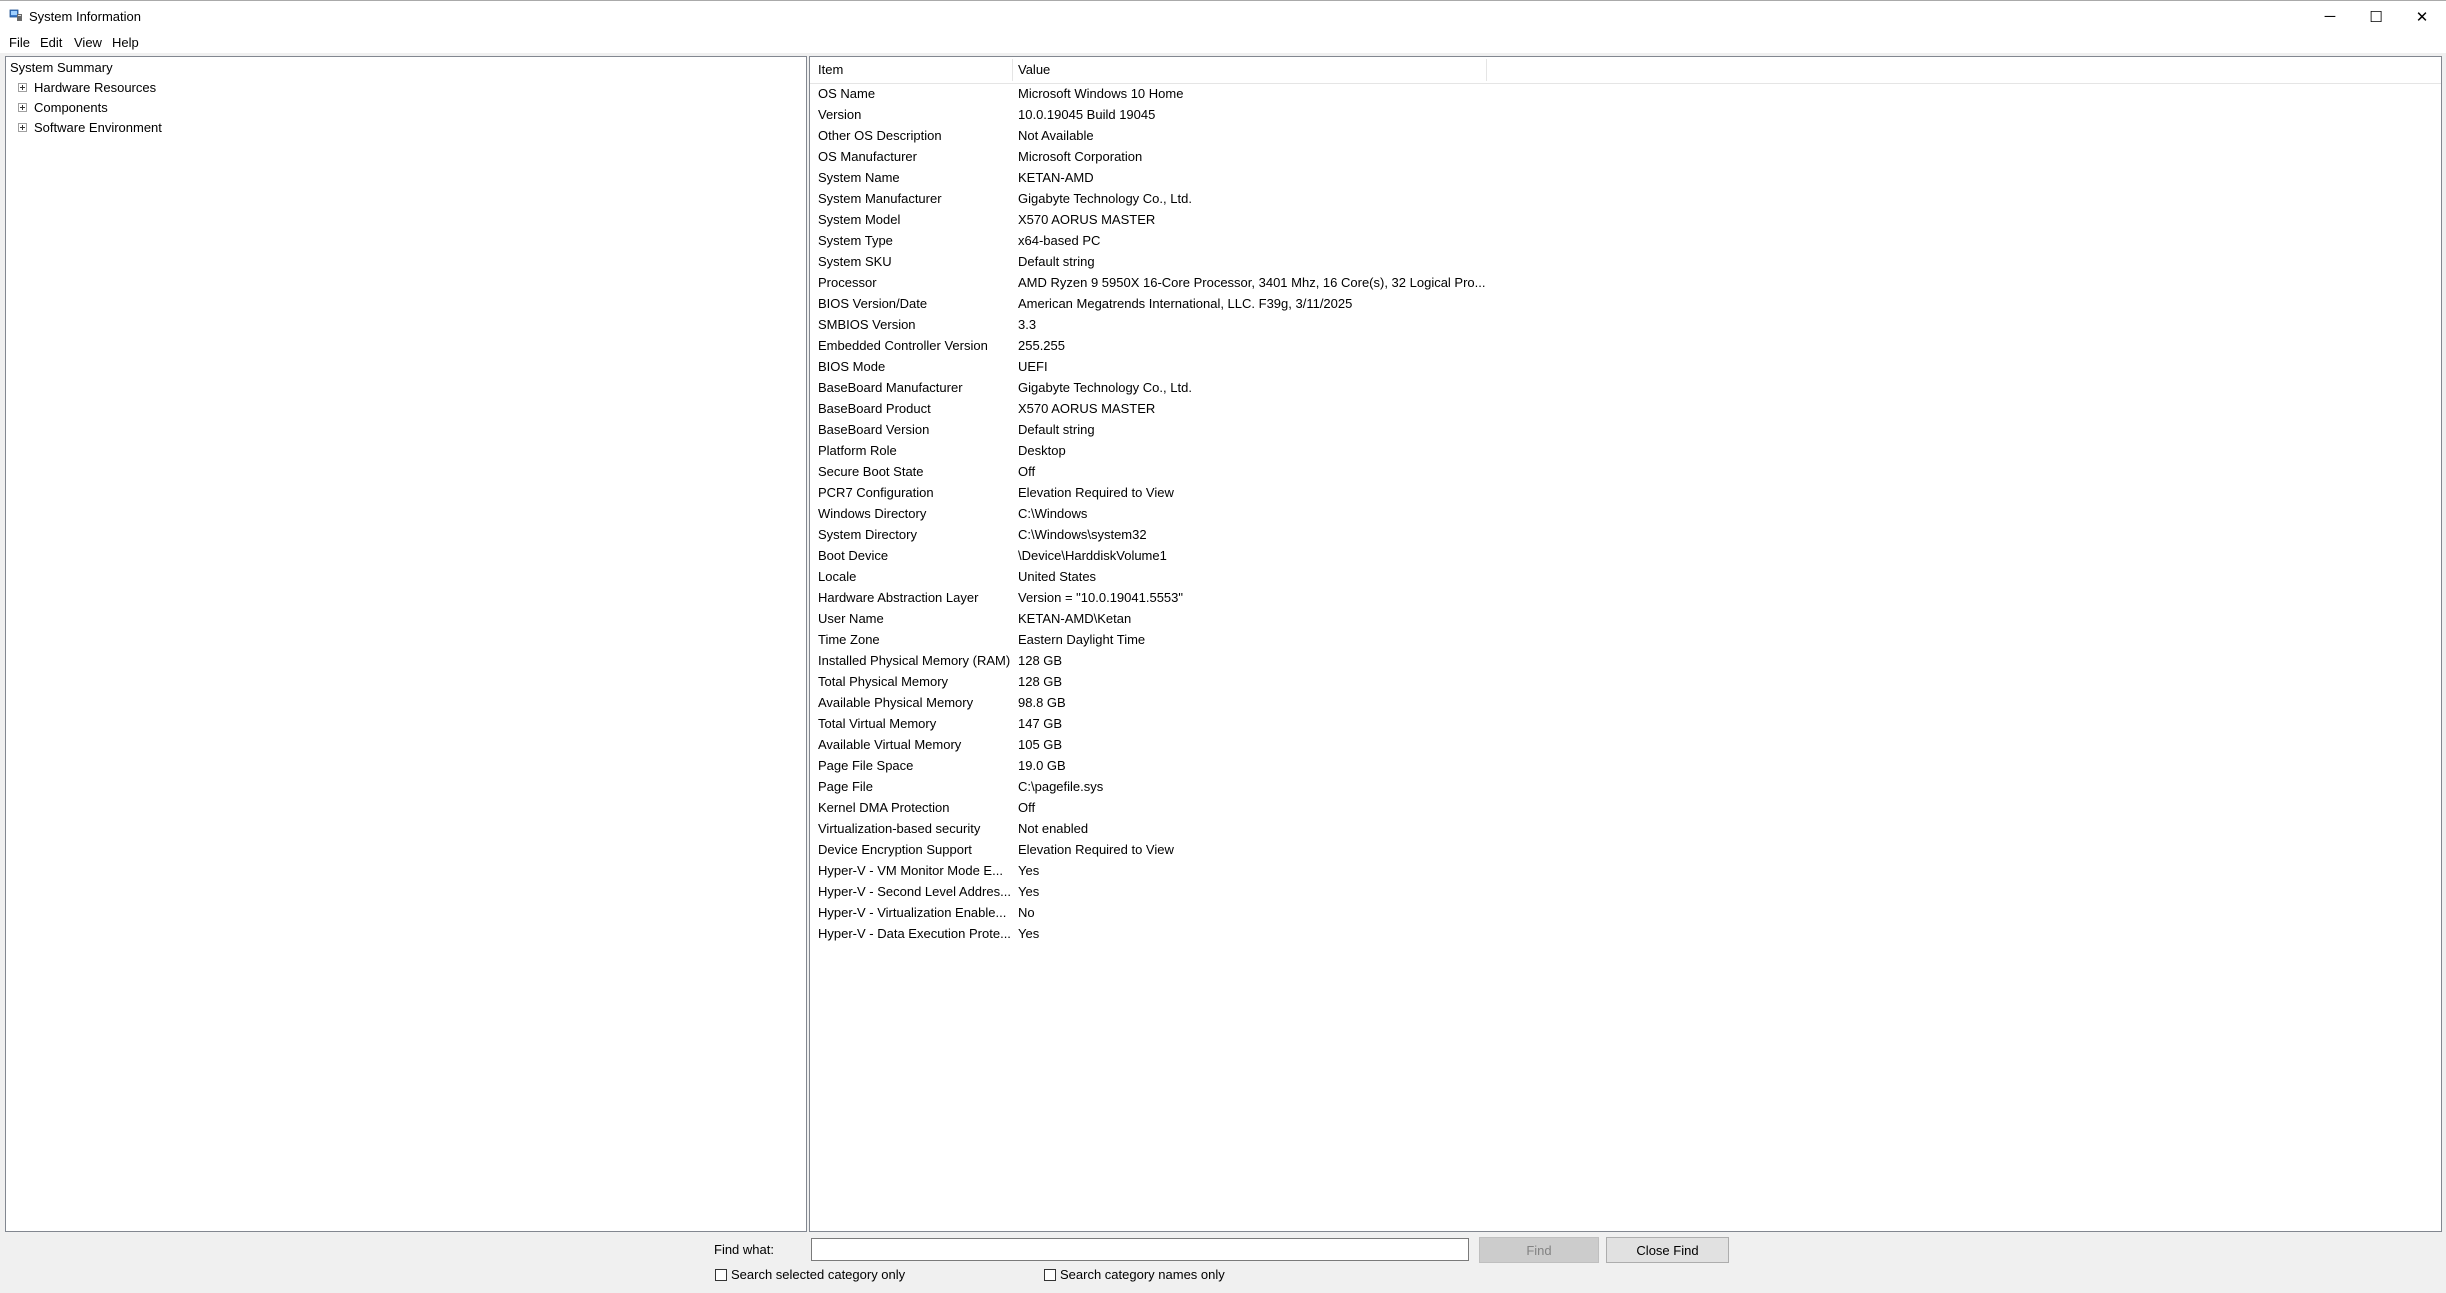  I want to click on find-what-input, so click(1140, 1249).